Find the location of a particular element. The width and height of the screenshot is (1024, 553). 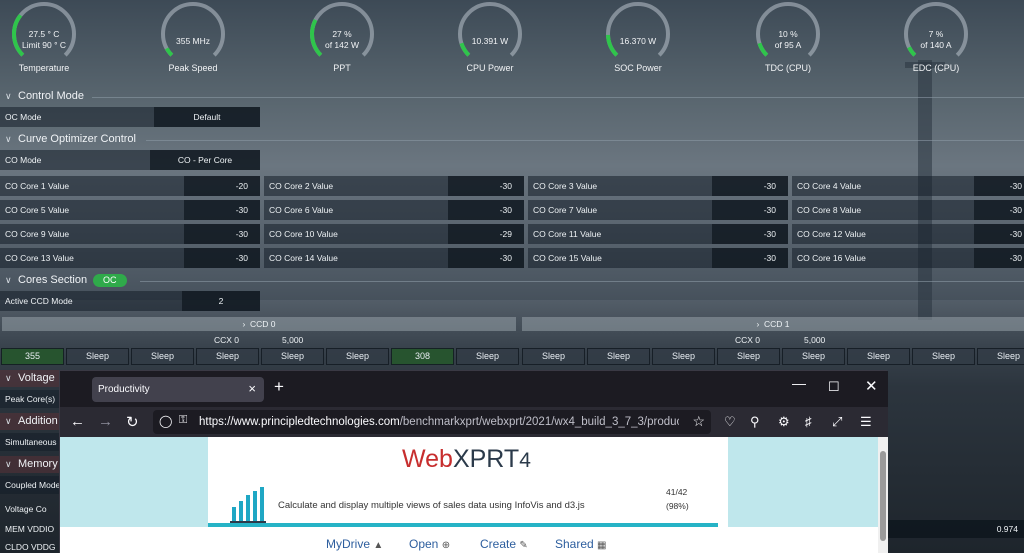

lock-icon: ⚿ is located at coordinates (183, 420).